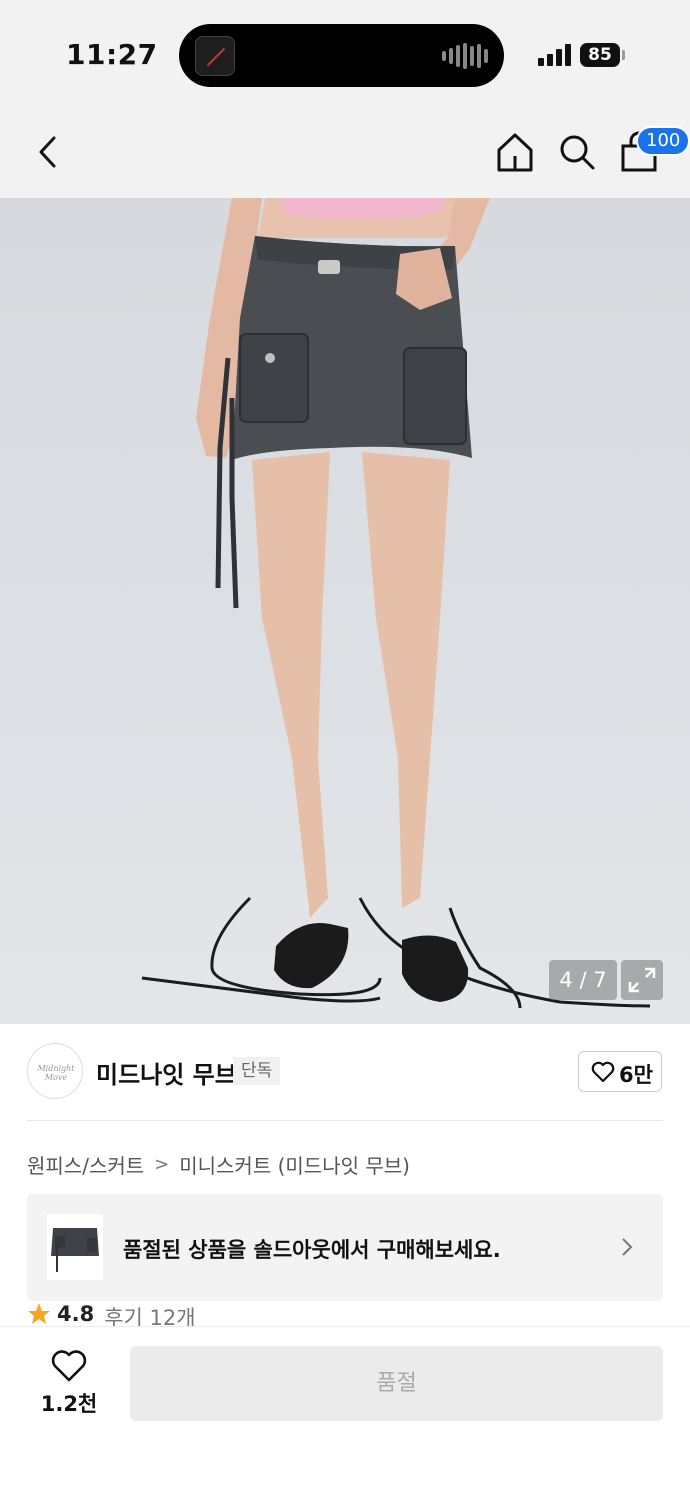 The width and height of the screenshot is (690, 1500). I want to click on expand-icon, so click(642, 980).